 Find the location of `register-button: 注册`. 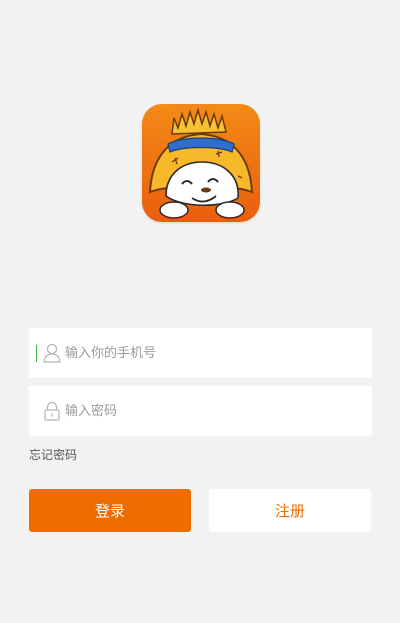

register-button: 注册 is located at coordinates (290, 510).